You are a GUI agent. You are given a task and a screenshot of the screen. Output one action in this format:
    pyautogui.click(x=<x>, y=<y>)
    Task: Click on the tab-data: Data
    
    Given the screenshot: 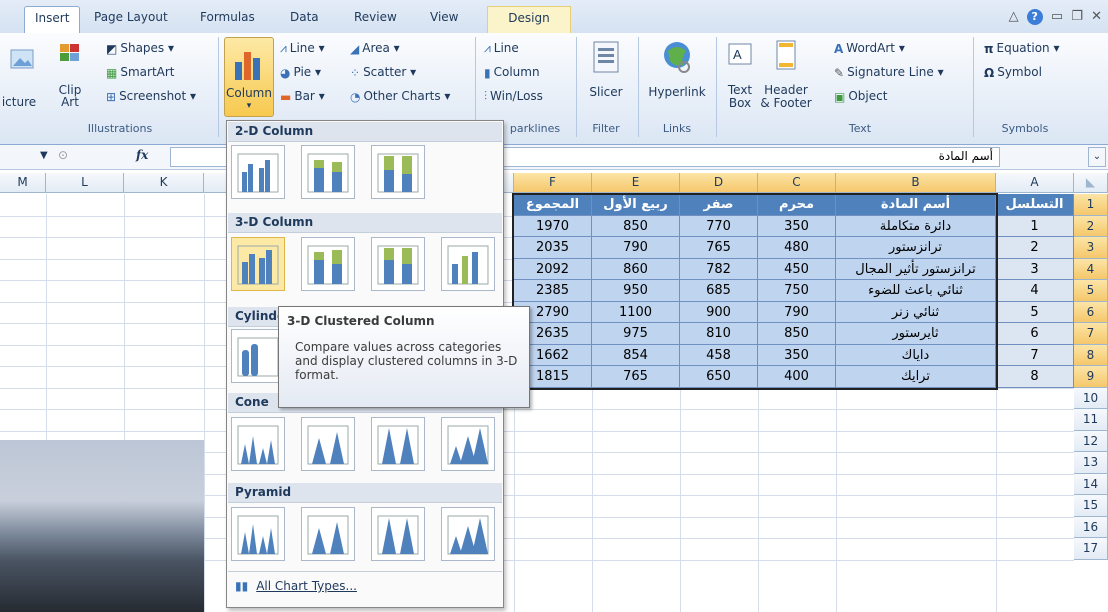 What is the action you would take?
    pyautogui.click(x=304, y=20)
    